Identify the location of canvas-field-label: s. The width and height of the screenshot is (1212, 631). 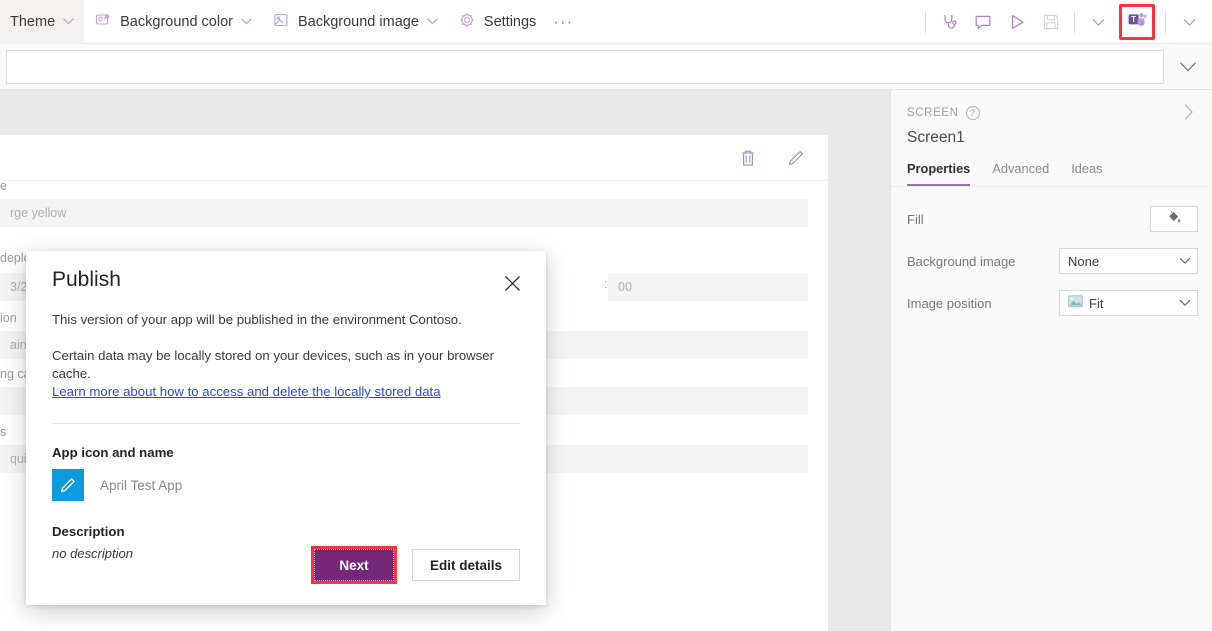
(3, 432).